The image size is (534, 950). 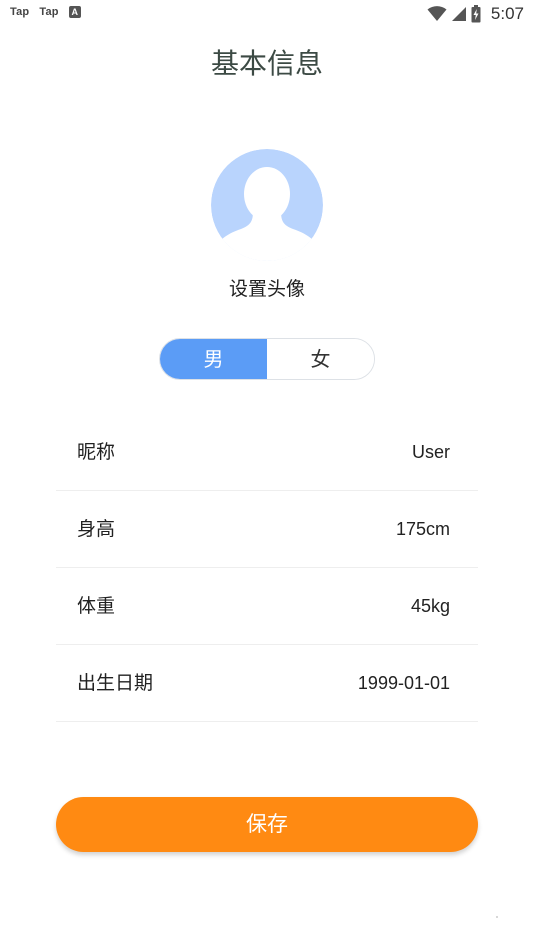 I want to click on set-avatar-label: 设置头像, so click(x=267, y=289).